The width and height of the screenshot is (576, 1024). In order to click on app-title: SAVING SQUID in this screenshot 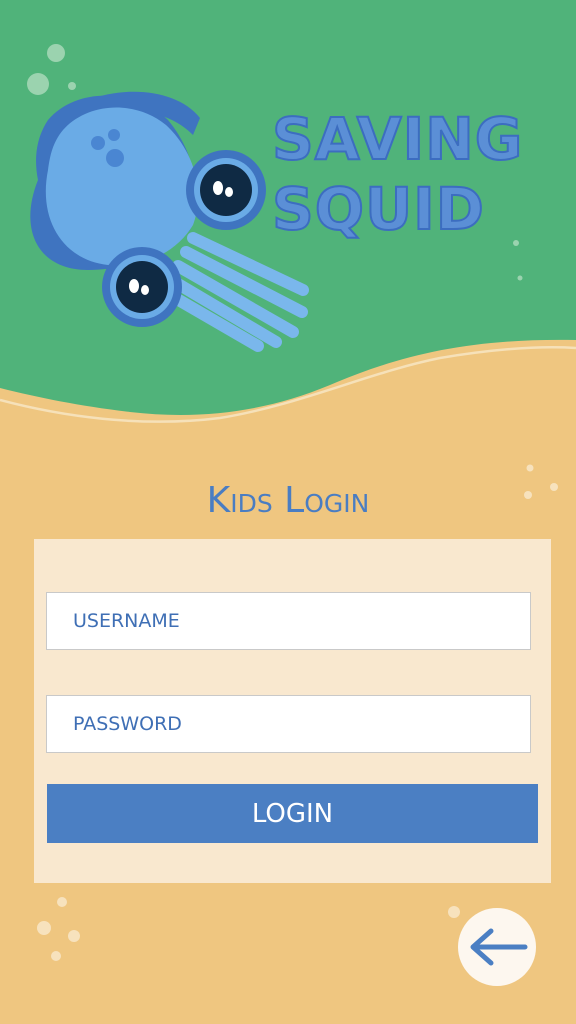, I will do `click(416, 174)`.